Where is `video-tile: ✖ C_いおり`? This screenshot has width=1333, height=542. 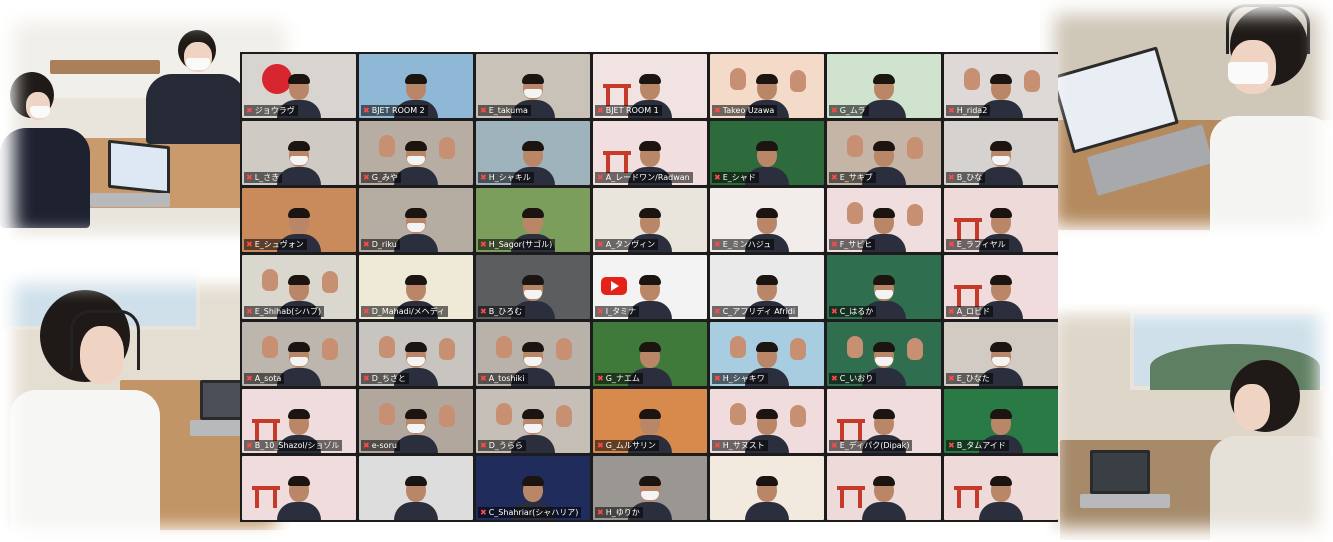
video-tile: ✖ C_いおり is located at coordinates (884, 354).